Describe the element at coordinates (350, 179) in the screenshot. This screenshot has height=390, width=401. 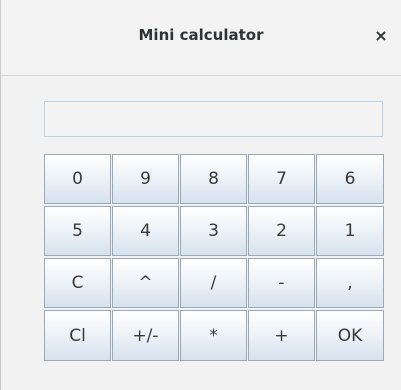
I see `key-6: 6` at that location.